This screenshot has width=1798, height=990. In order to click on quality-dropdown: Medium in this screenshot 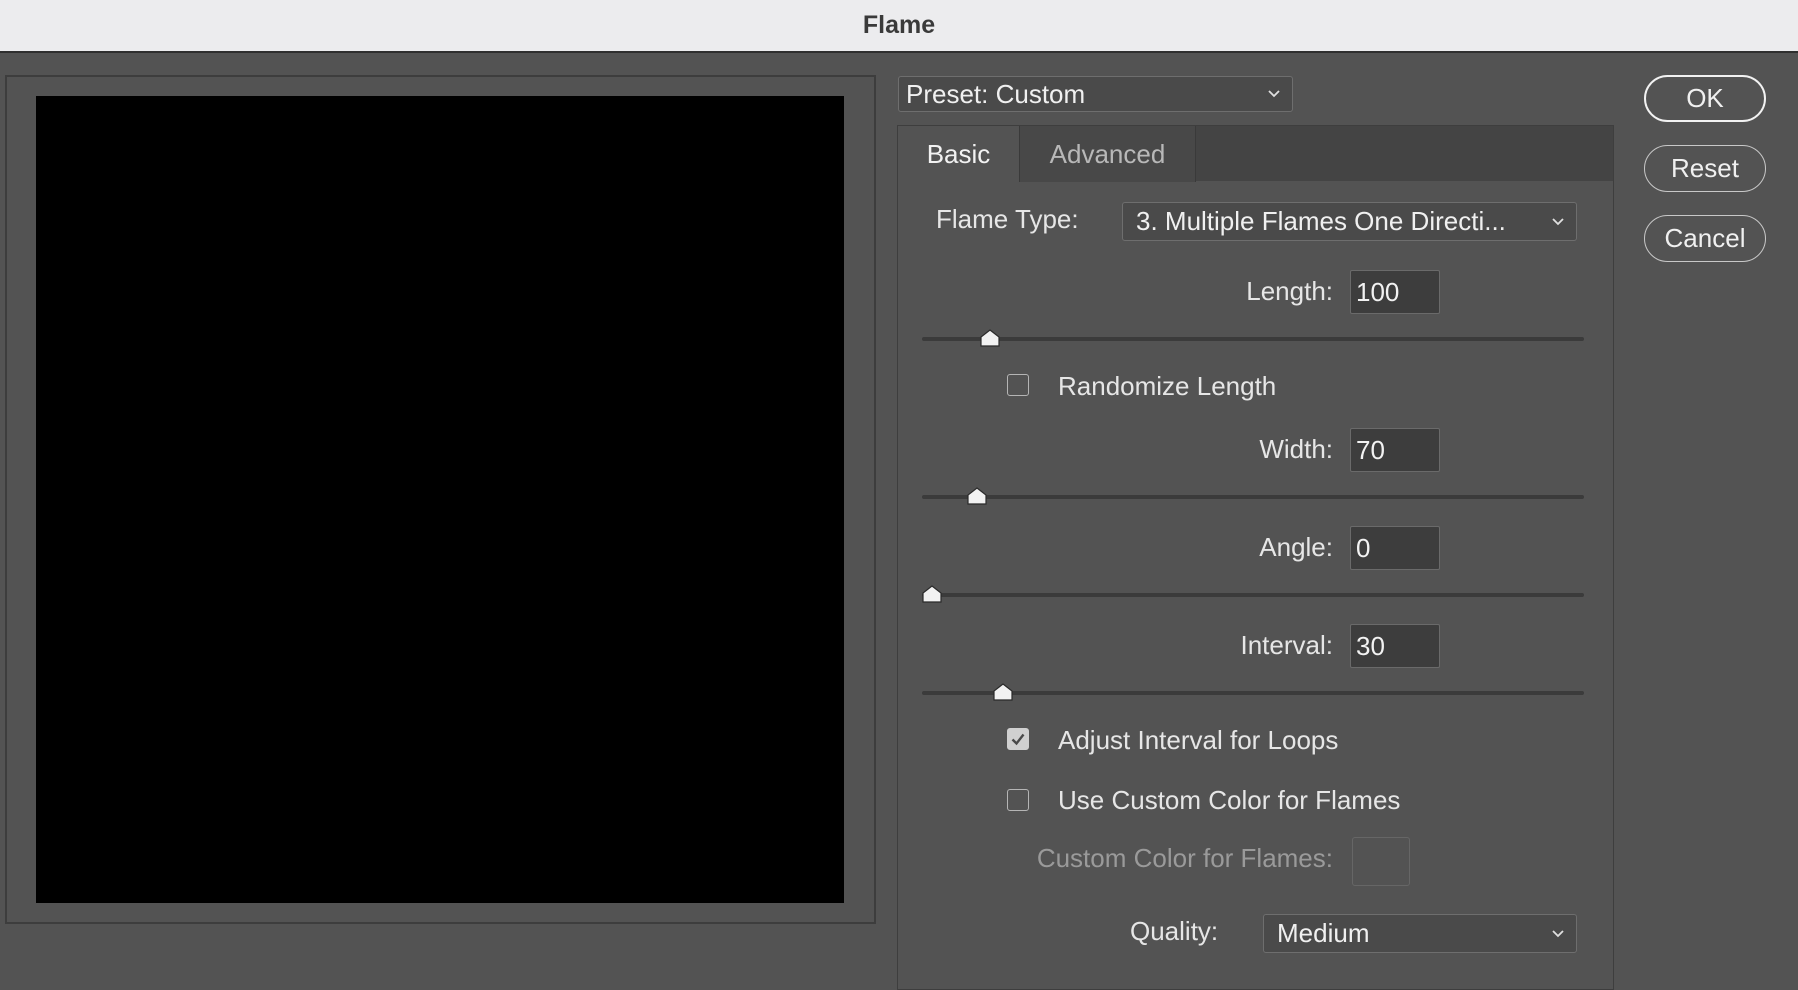, I will do `click(1420, 933)`.